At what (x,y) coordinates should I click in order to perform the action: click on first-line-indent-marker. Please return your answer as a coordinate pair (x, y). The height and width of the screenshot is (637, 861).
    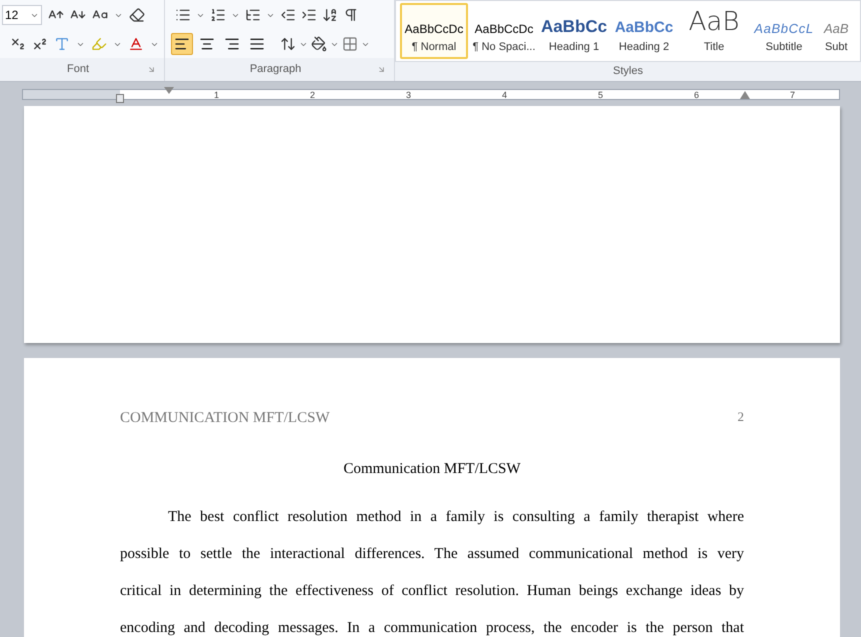
    Looking at the image, I should click on (169, 90).